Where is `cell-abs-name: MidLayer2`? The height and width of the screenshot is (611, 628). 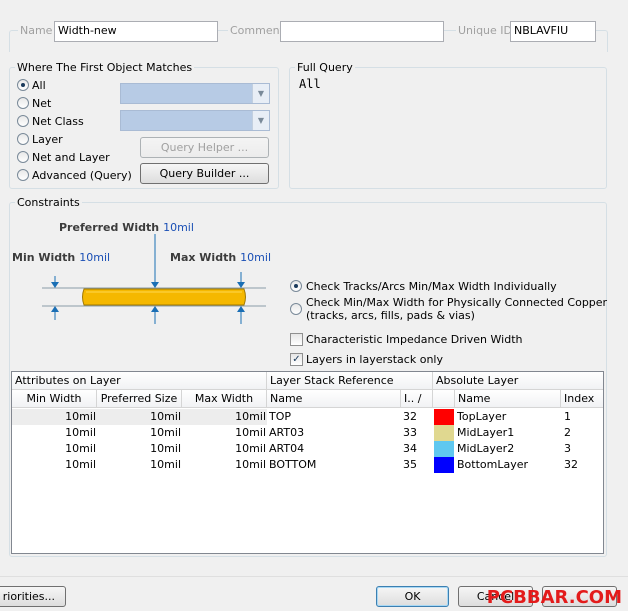 cell-abs-name: MidLayer2 is located at coordinates (486, 448).